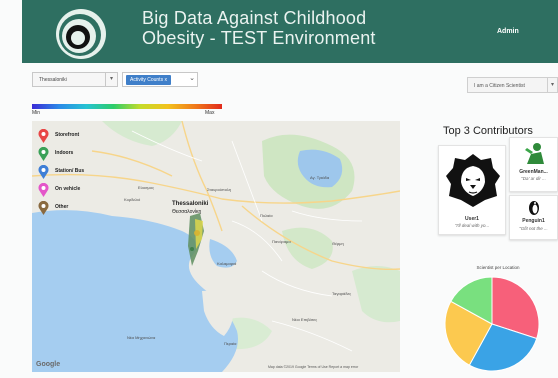  I want to click on legend-label: Indoors, so click(64, 153).